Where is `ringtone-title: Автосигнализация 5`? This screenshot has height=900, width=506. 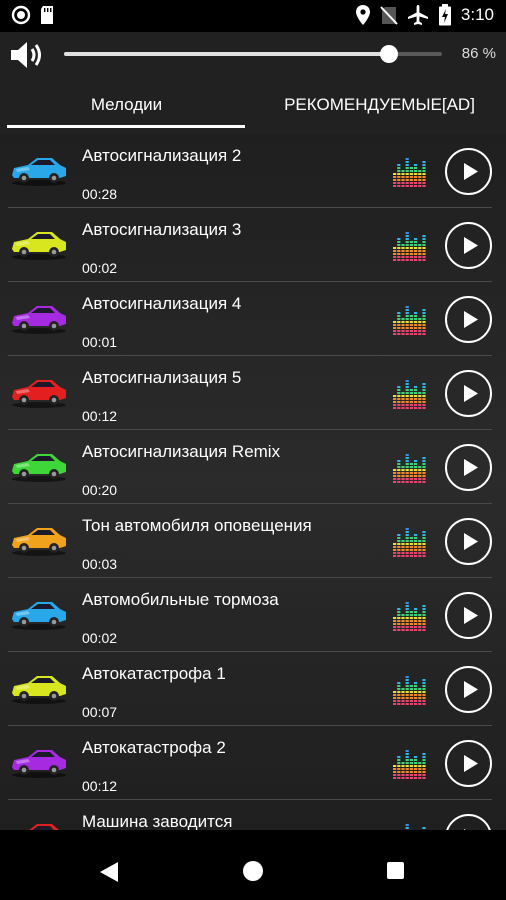
ringtone-title: Автосигнализация 5 is located at coordinates (162, 377).